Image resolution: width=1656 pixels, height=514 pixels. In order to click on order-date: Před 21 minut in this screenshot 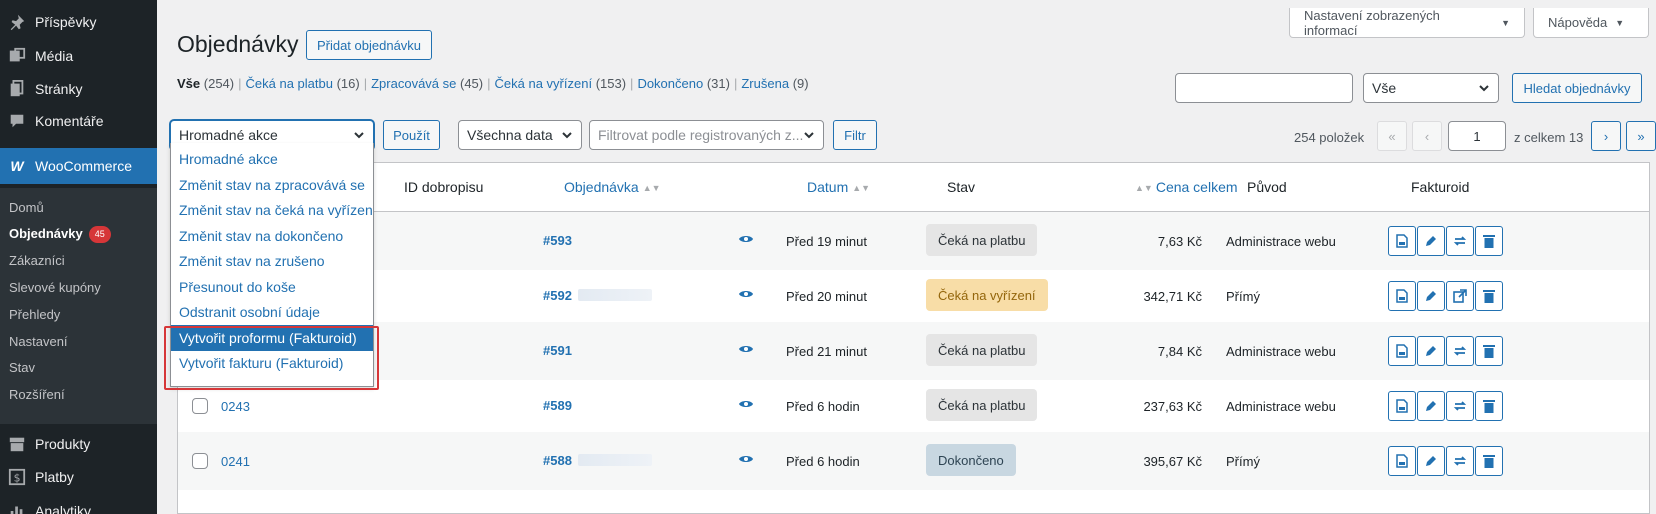, I will do `click(826, 351)`.